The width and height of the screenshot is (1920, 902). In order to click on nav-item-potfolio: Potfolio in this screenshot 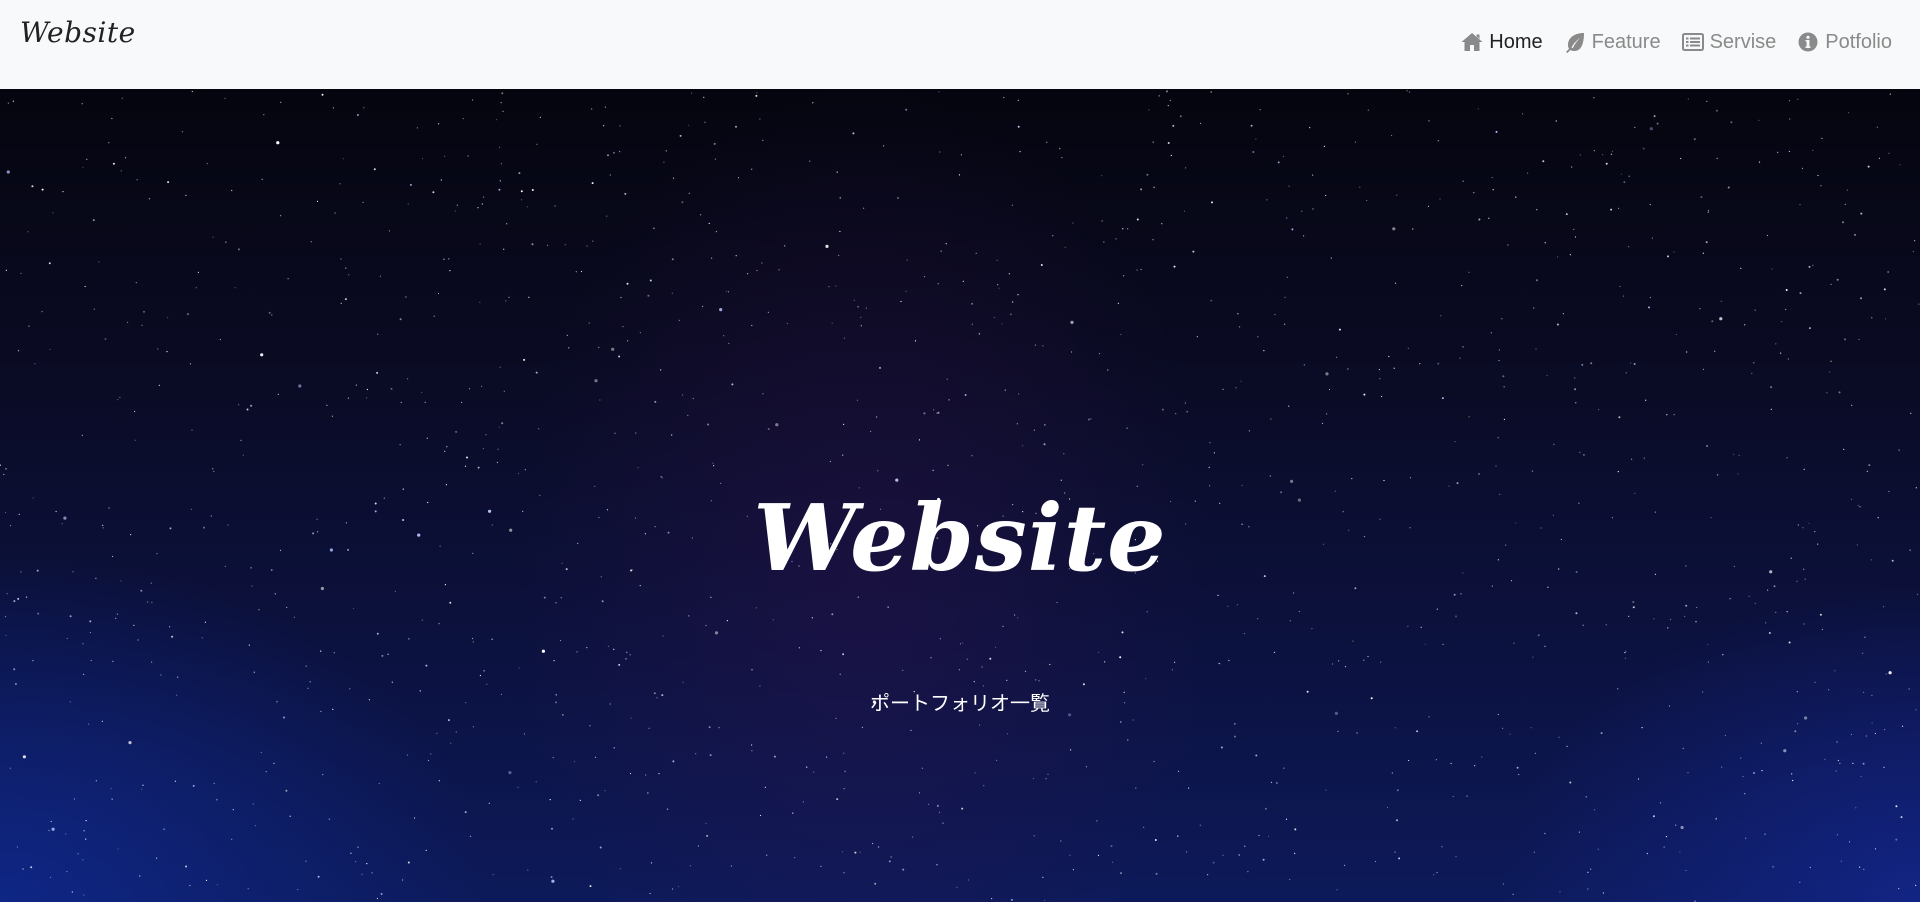, I will do `click(1844, 42)`.